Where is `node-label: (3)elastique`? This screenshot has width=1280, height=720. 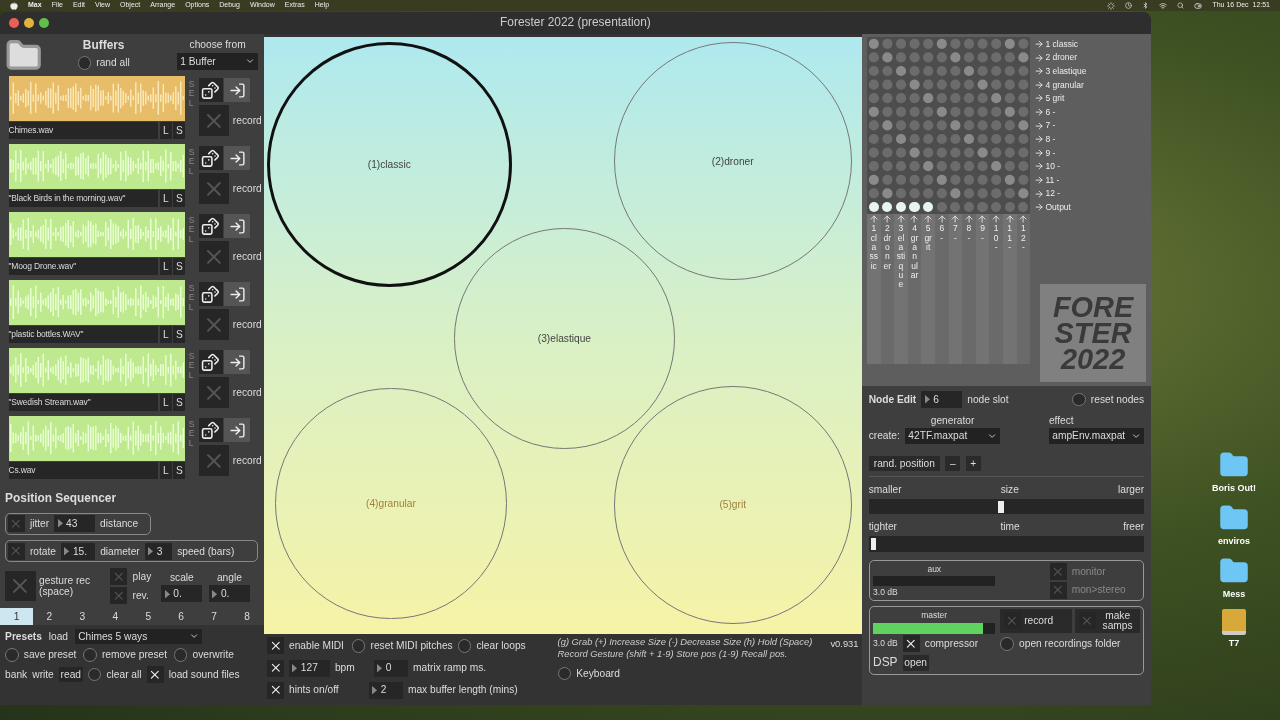 node-label: (3)elastique is located at coordinates (564, 338).